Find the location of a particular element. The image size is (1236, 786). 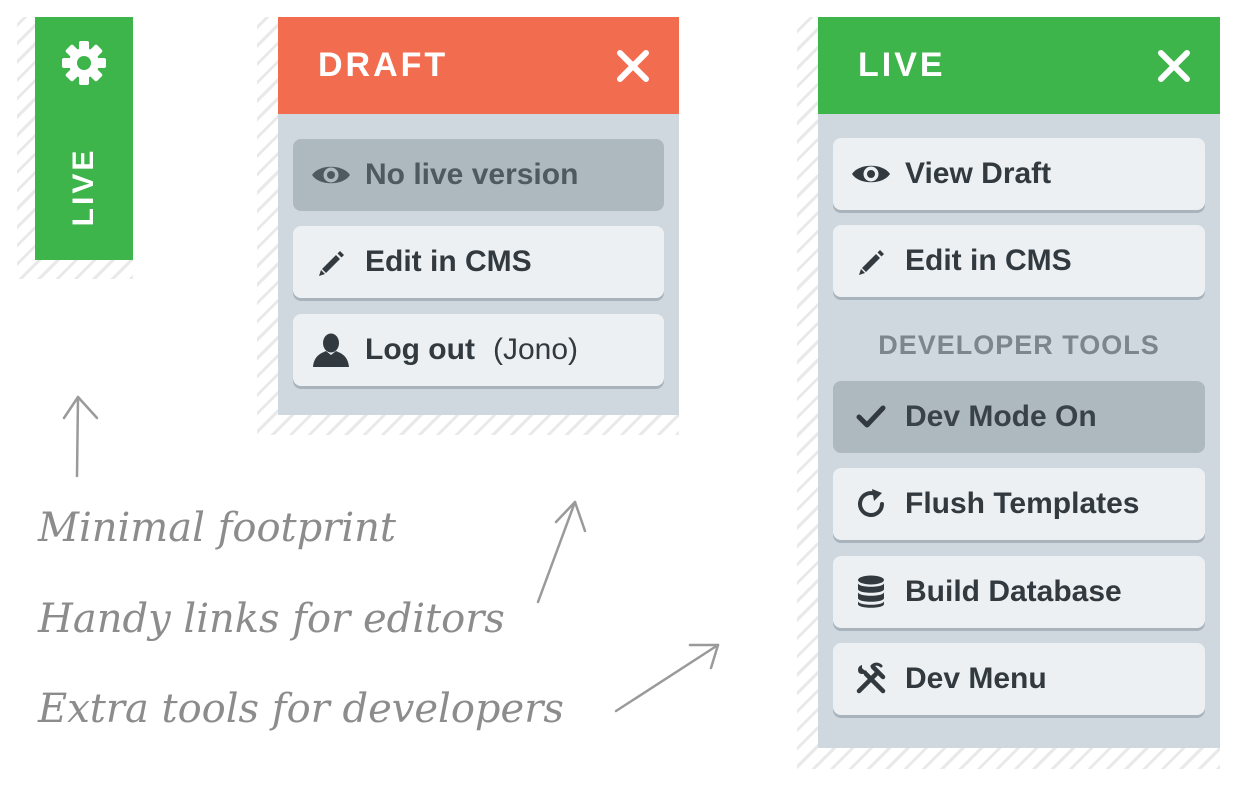

annotation-minimal-footprint: Minimal footprint is located at coordinates (217, 528).